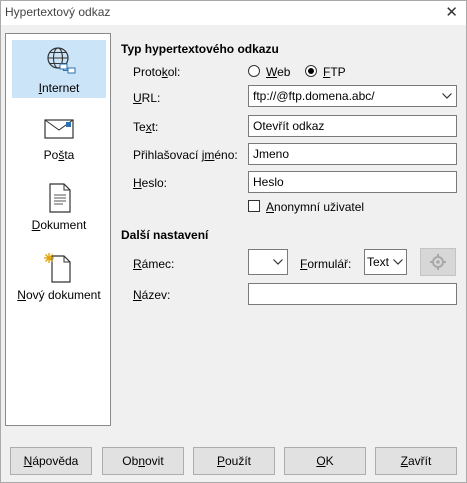  Describe the element at coordinates (60, 198) in the screenshot. I see `document-icon` at that location.